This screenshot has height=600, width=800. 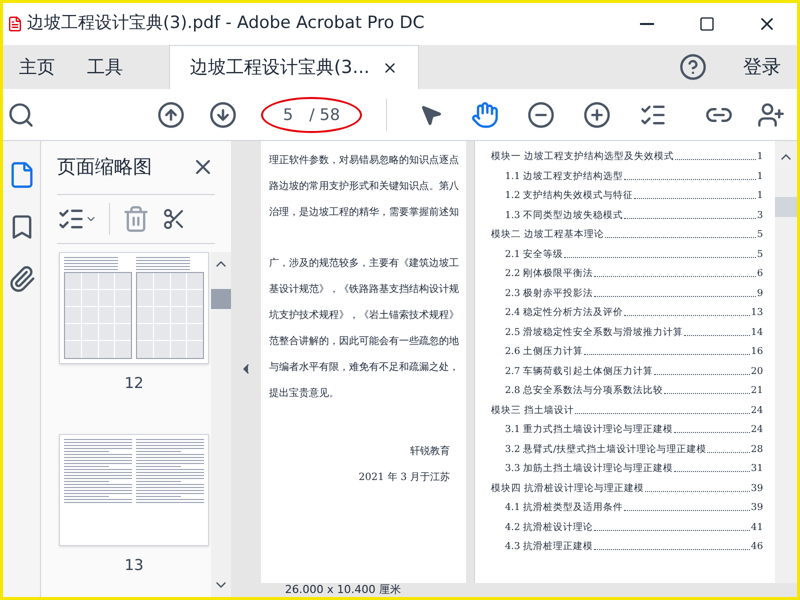 I want to click on page-text: 提出宝贵意见。, so click(x=304, y=393).